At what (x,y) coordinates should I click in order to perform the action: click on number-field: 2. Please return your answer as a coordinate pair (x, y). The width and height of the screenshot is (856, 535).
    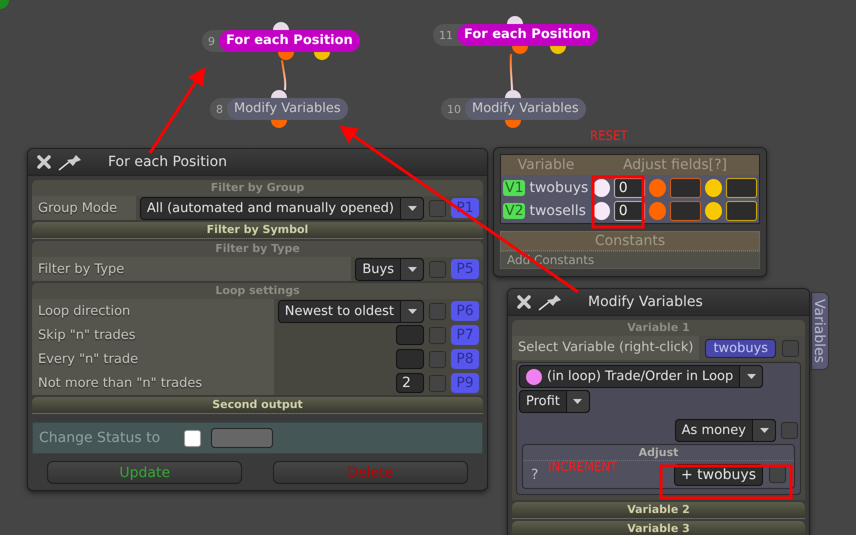
    Looking at the image, I should click on (410, 383).